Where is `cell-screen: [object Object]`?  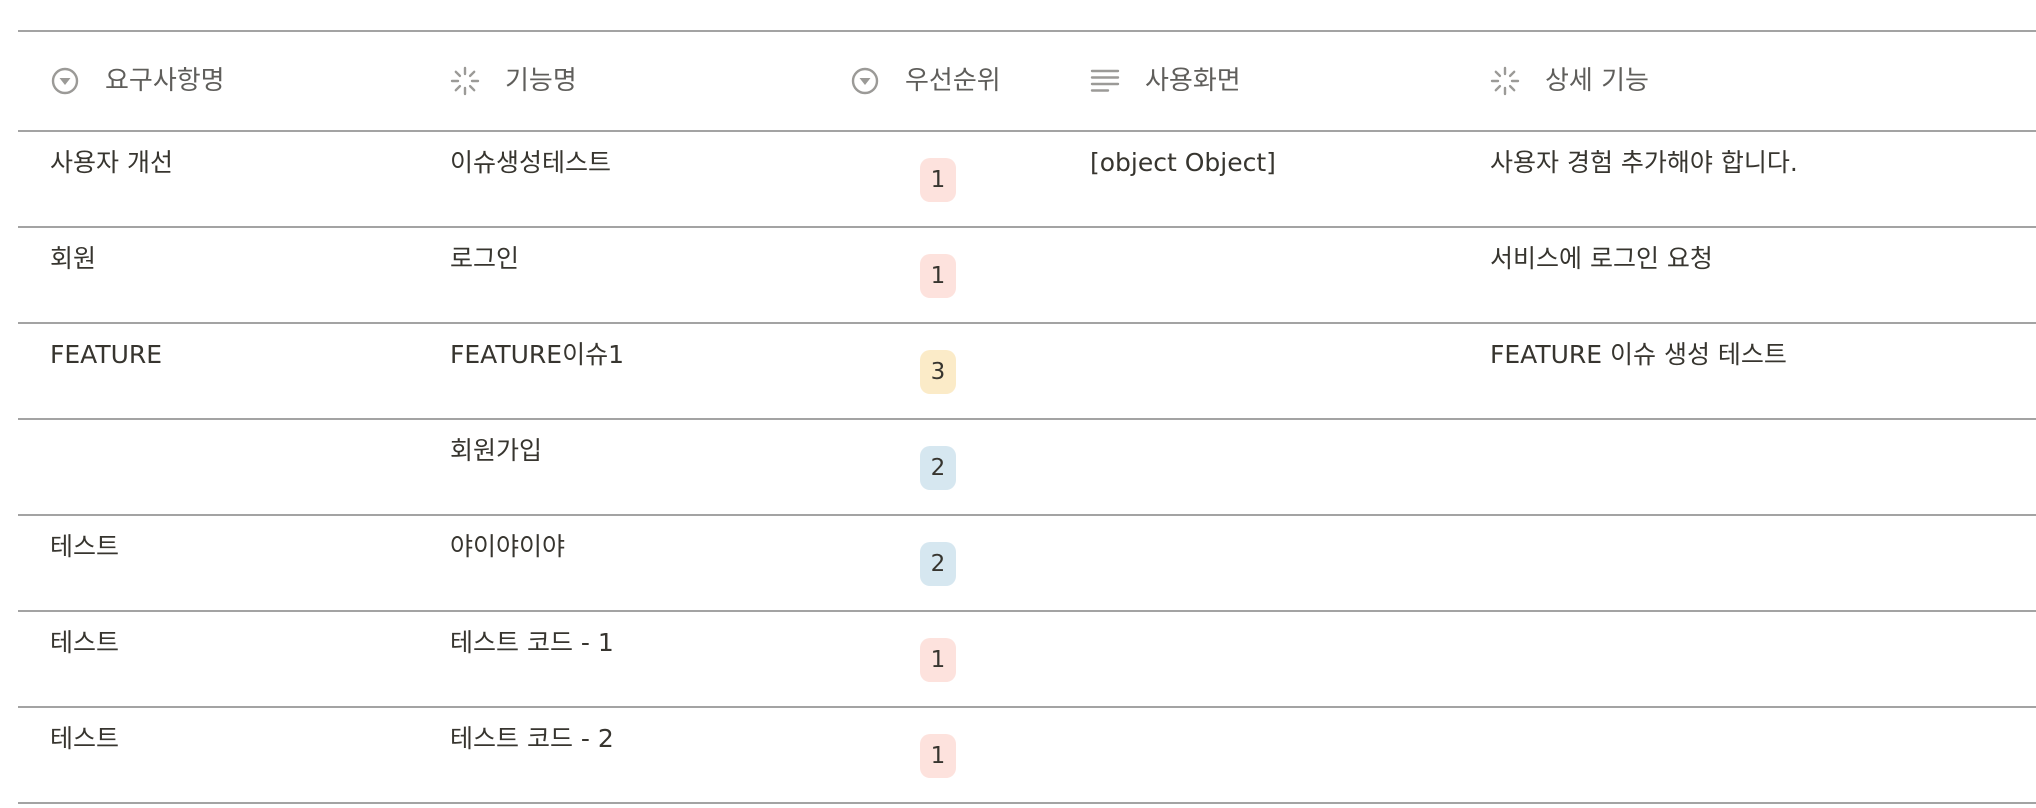
cell-screen: [object Object] is located at coordinates (1258, 179).